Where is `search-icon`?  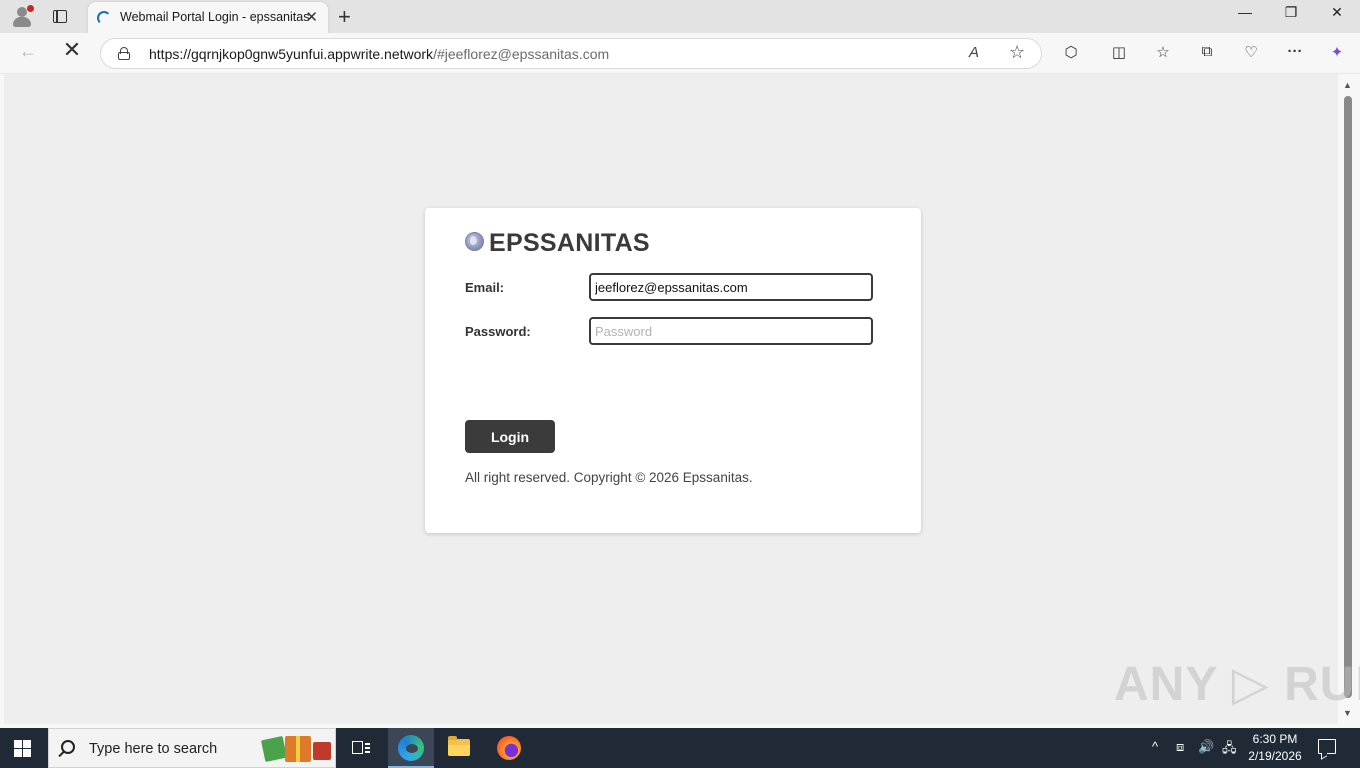 search-icon is located at coordinates (68, 747).